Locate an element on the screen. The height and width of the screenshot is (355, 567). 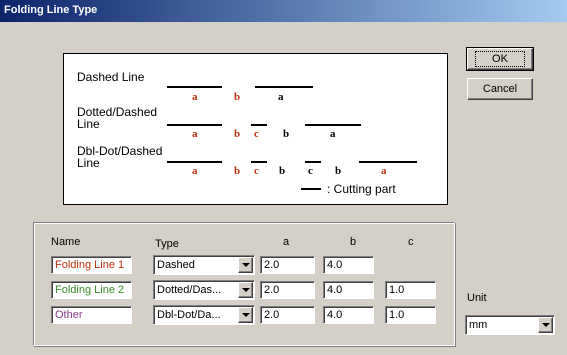
cancel-button-label: Cancel is located at coordinates (500, 89).